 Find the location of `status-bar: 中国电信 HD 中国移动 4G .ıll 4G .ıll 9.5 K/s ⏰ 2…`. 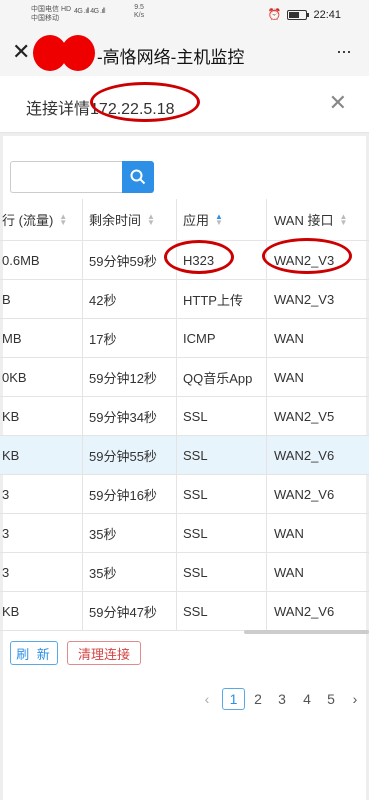

status-bar: 中国电信 HD 中国移动 4G .ıll 4G .ıll 9.5 K/s ⏰ 2… is located at coordinates (184, 15).